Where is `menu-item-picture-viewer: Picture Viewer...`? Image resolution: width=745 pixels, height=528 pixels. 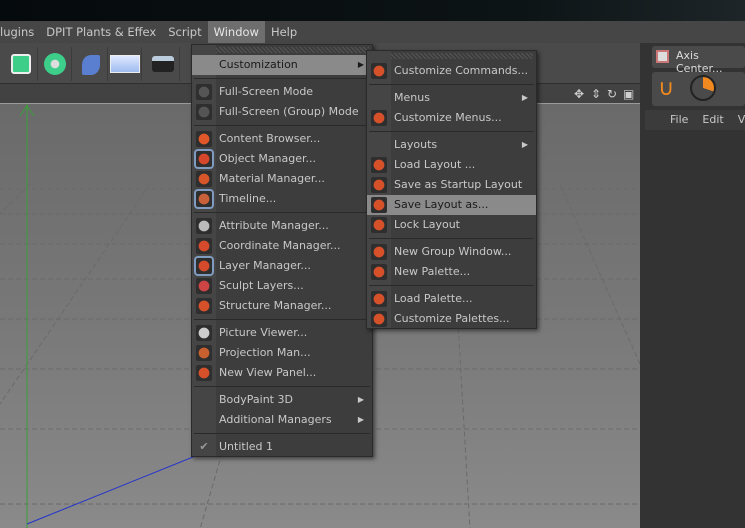 menu-item-picture-viewer: Picture Viewer... is located at coordinates (282, 333).